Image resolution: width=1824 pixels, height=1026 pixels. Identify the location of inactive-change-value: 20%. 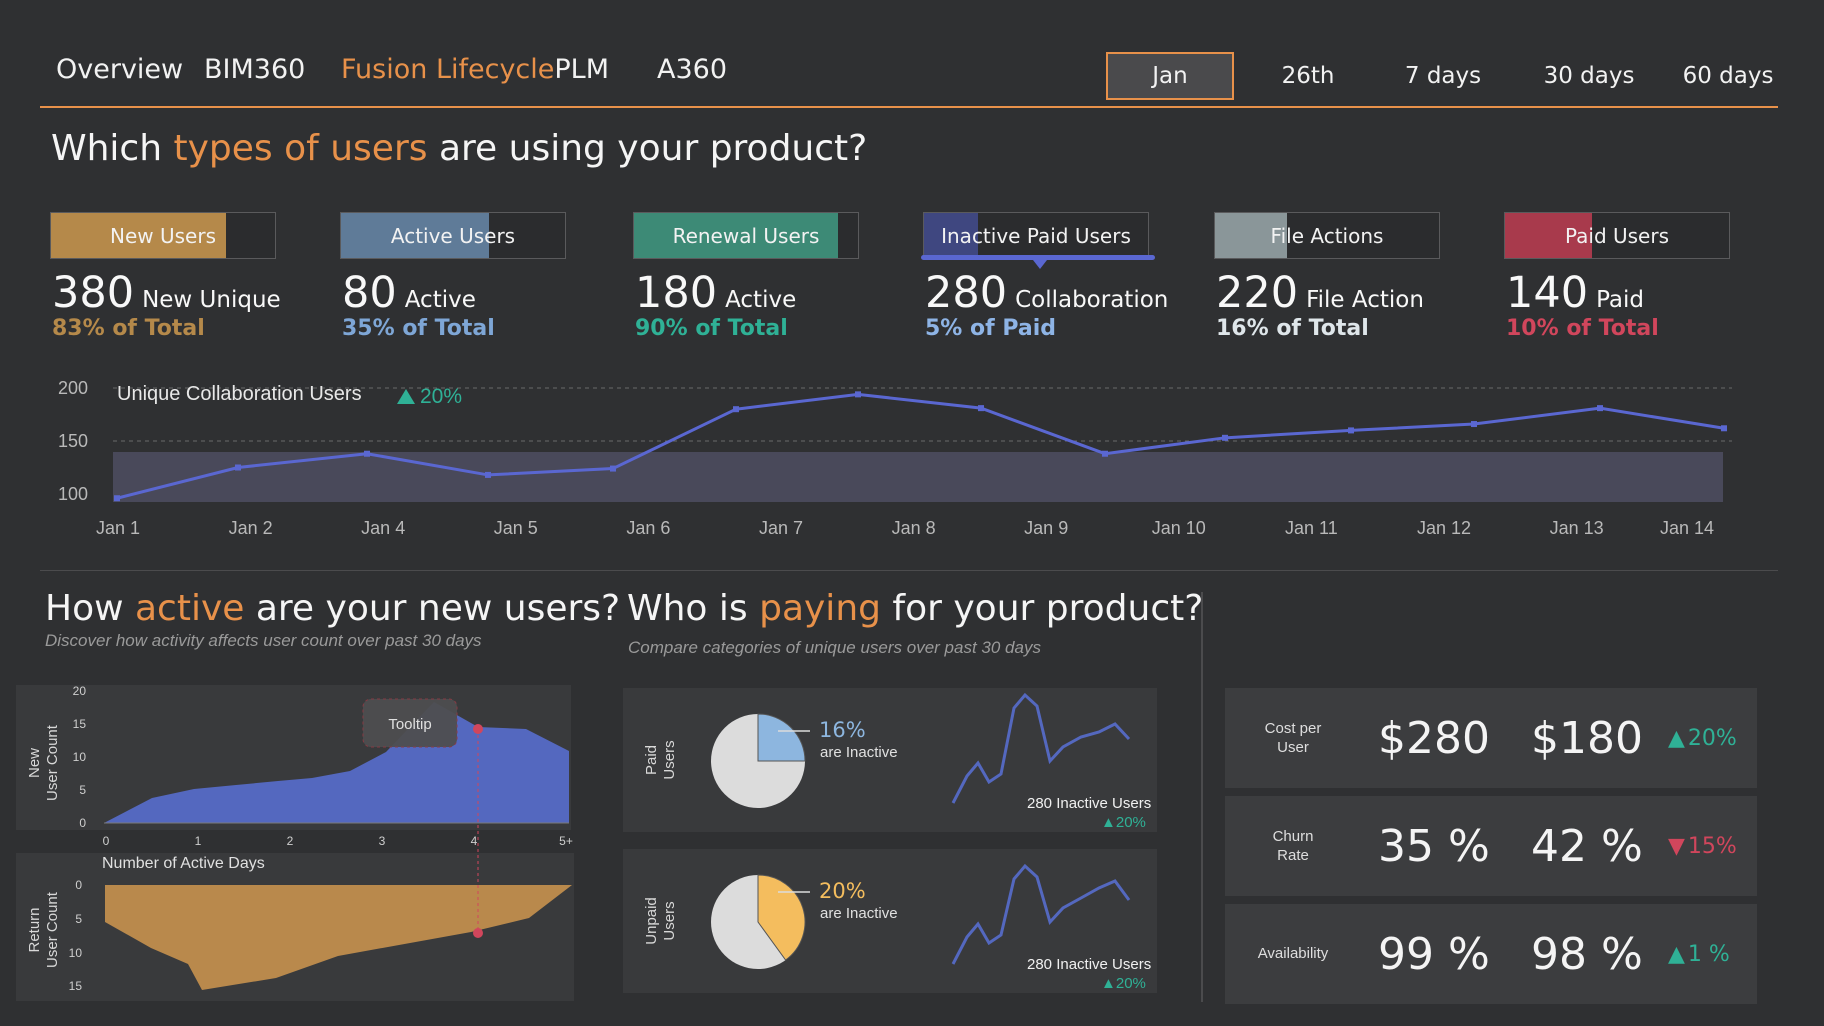
(1130, 983).